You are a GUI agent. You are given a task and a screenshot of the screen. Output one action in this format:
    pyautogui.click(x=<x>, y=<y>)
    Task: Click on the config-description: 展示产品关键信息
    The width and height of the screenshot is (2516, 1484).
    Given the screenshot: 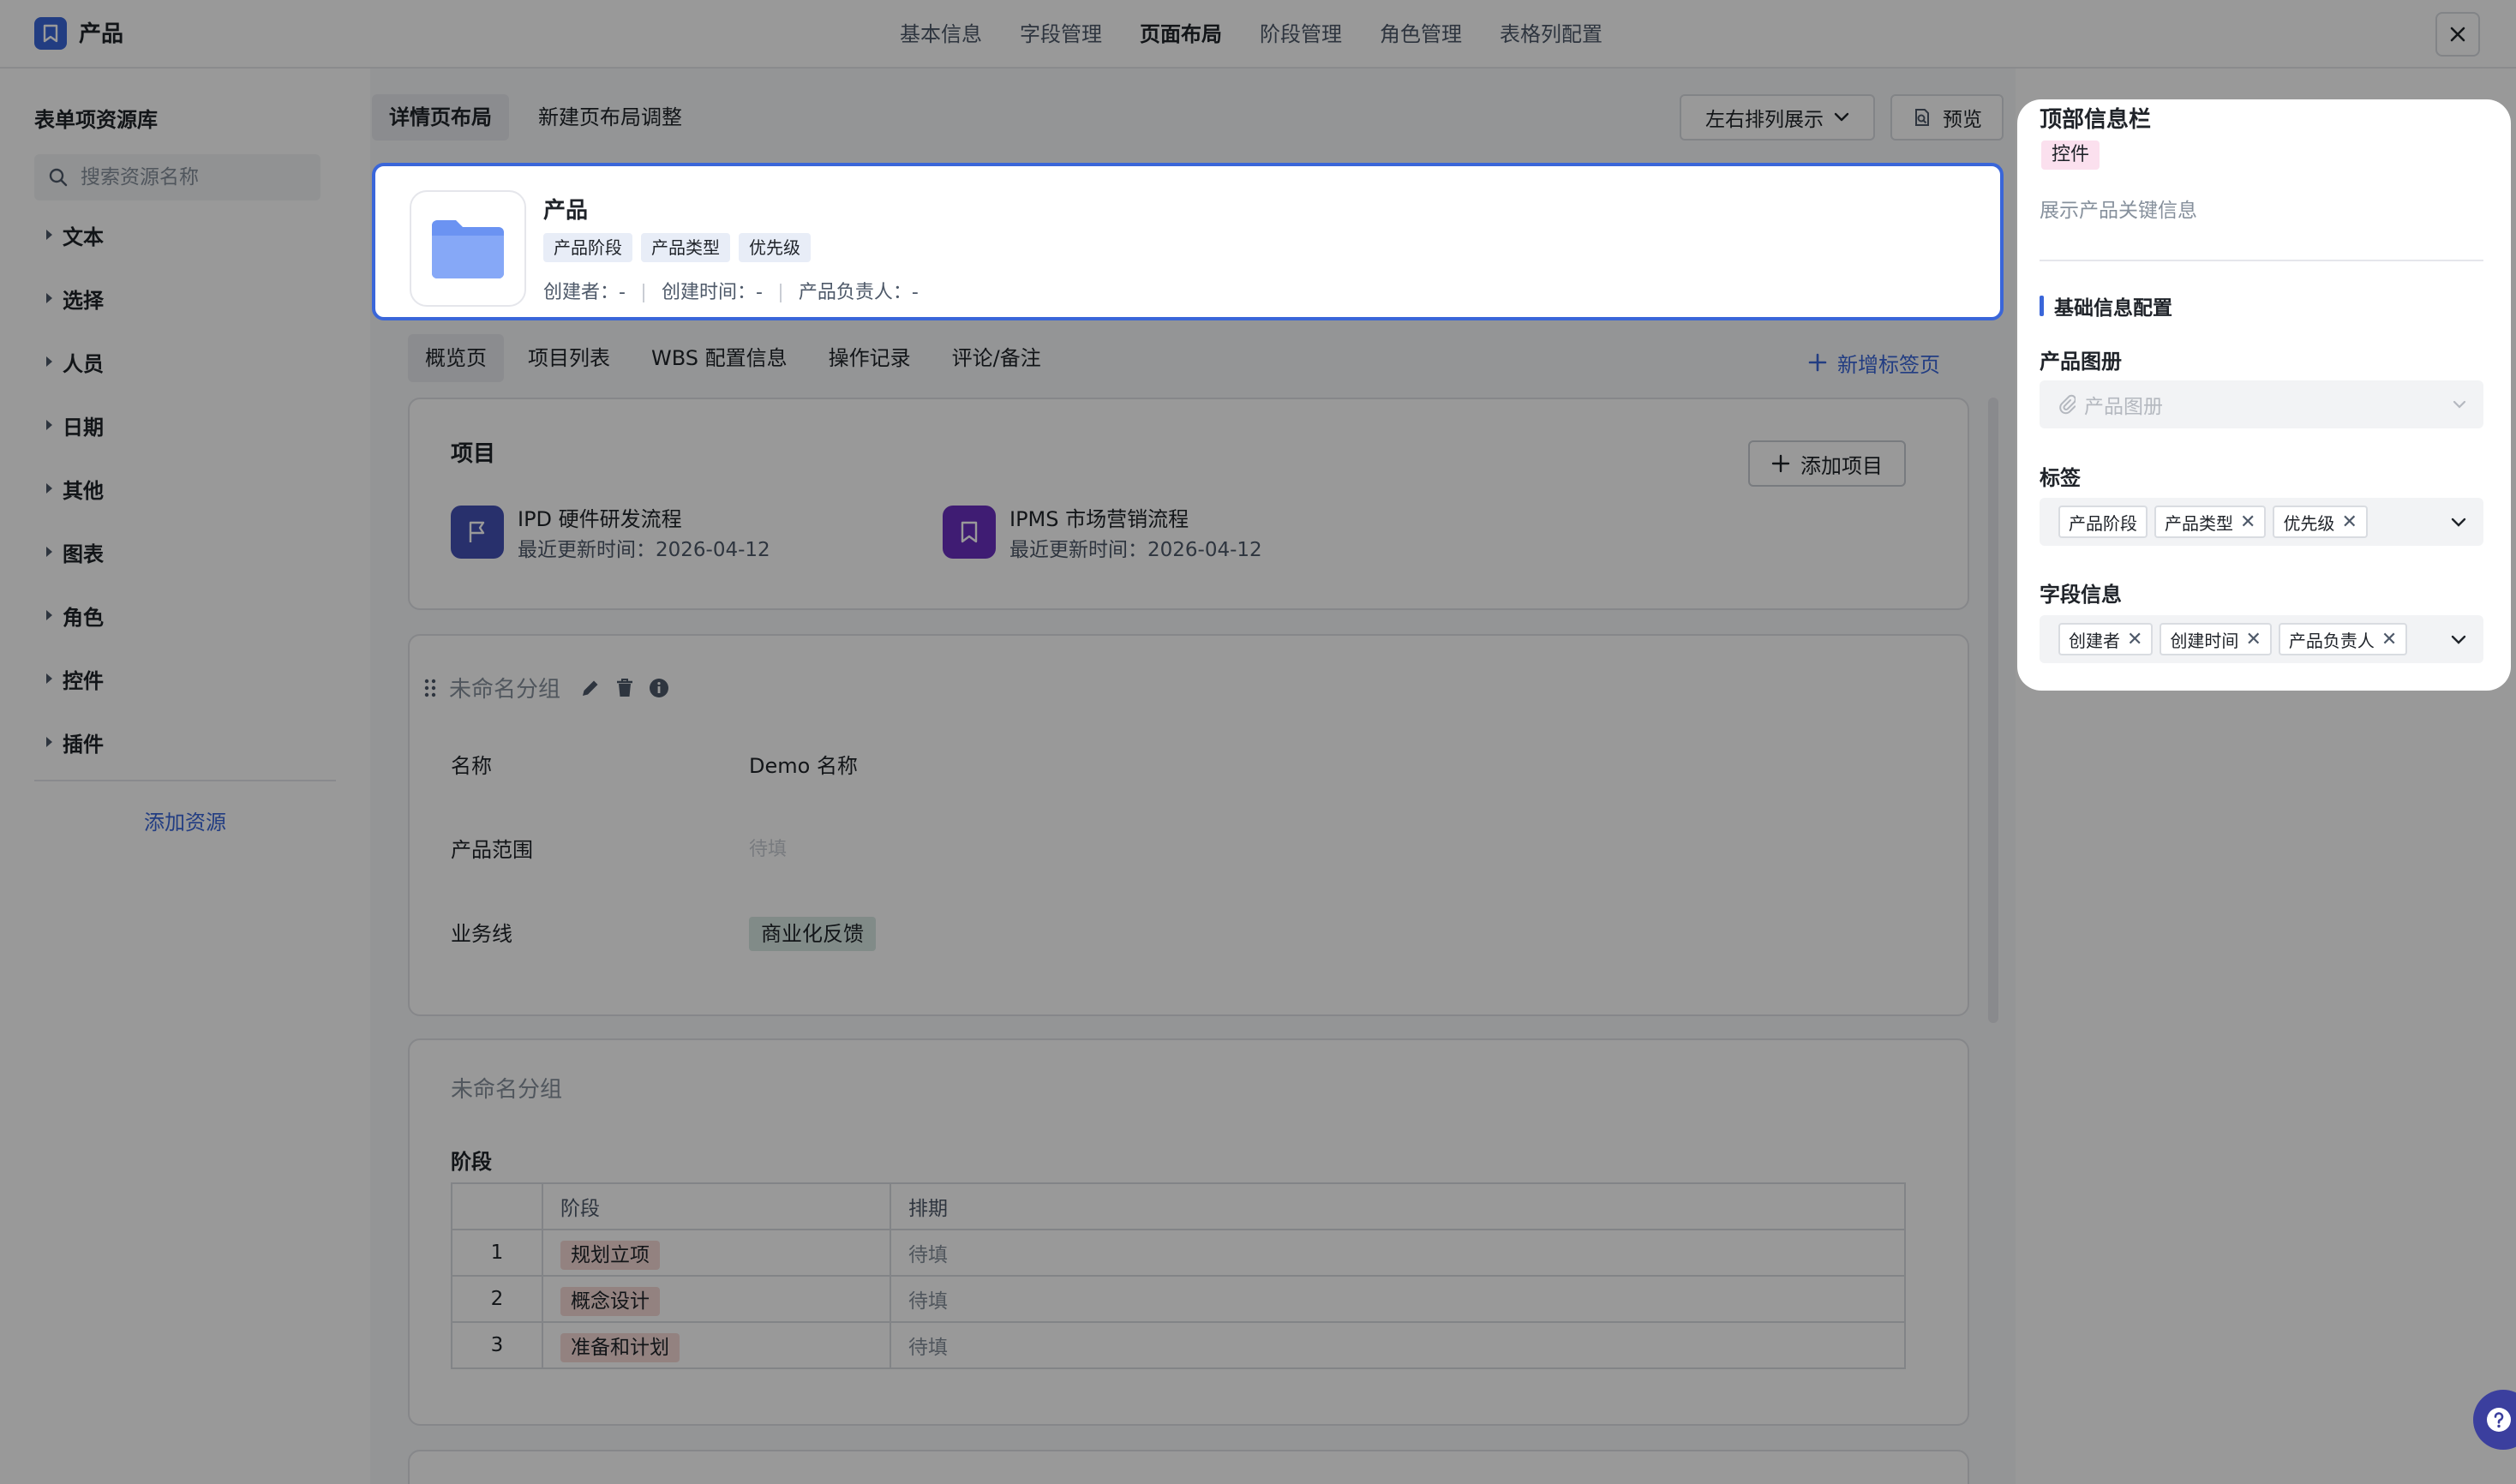 What is the action you would take?
    pyautogui.click(x=2118, y=211)
    